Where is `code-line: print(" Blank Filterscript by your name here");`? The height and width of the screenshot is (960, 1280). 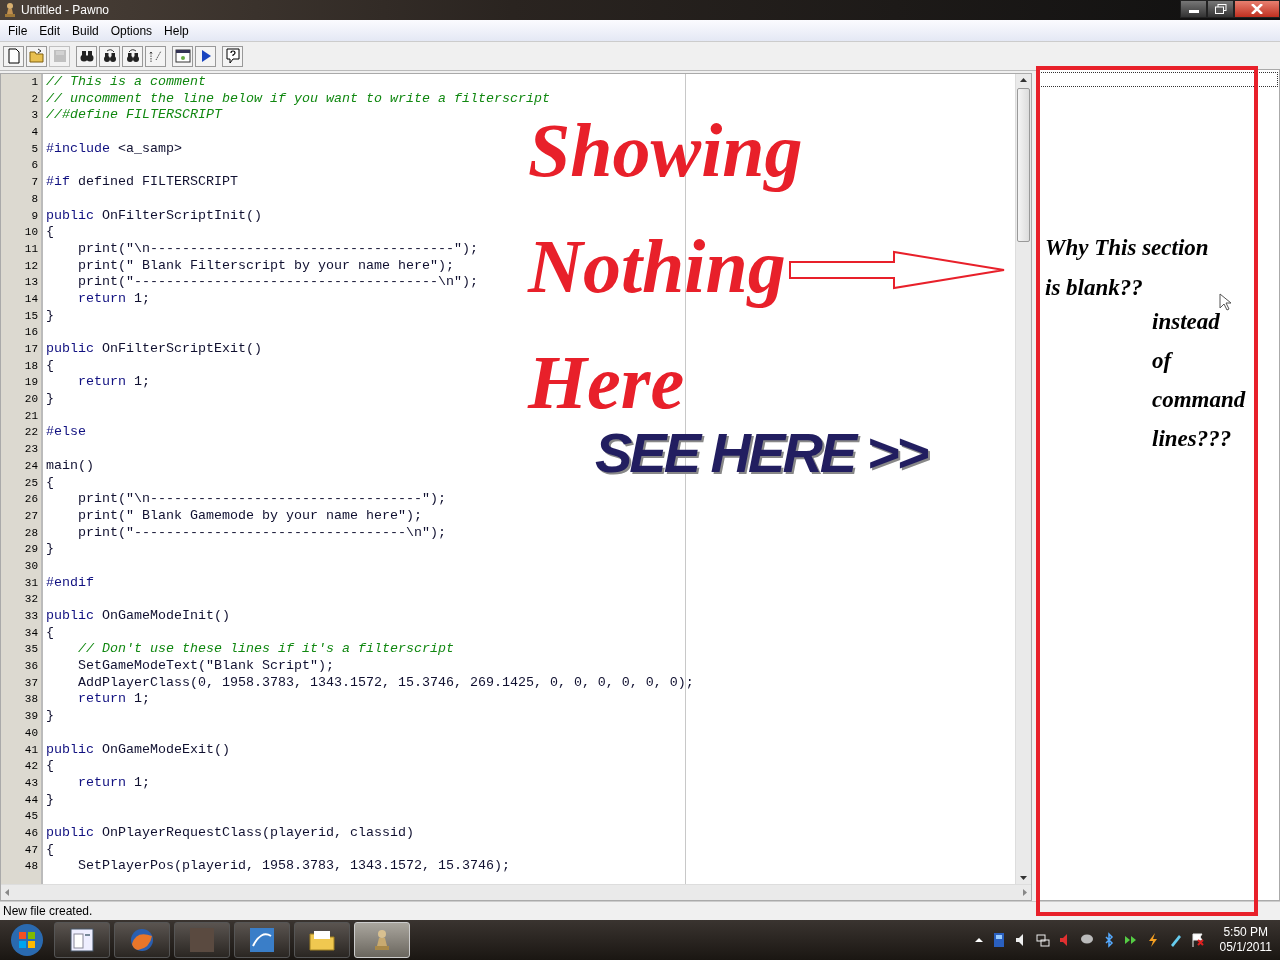 code-line: print(" Blank Filterscript by your name here"); is located at coordinates (265, 266).